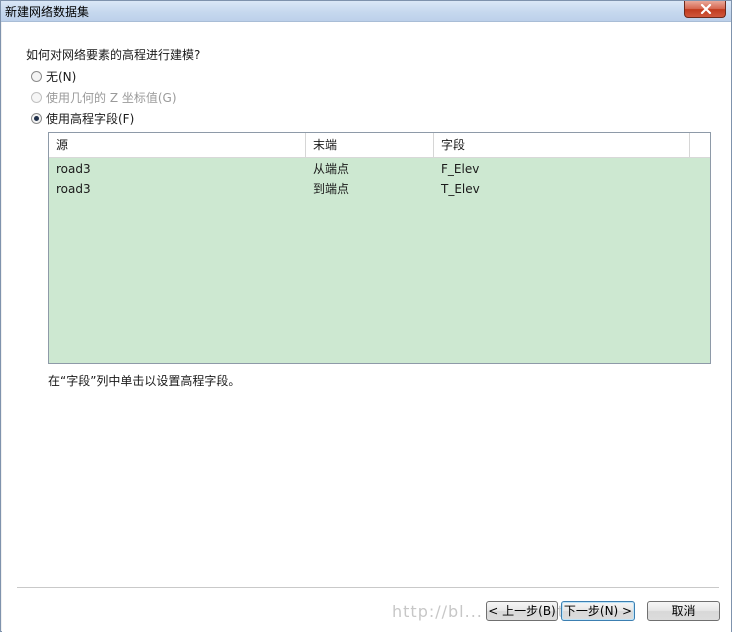  I want to click on radio-geometry-z, so click(36, 97).